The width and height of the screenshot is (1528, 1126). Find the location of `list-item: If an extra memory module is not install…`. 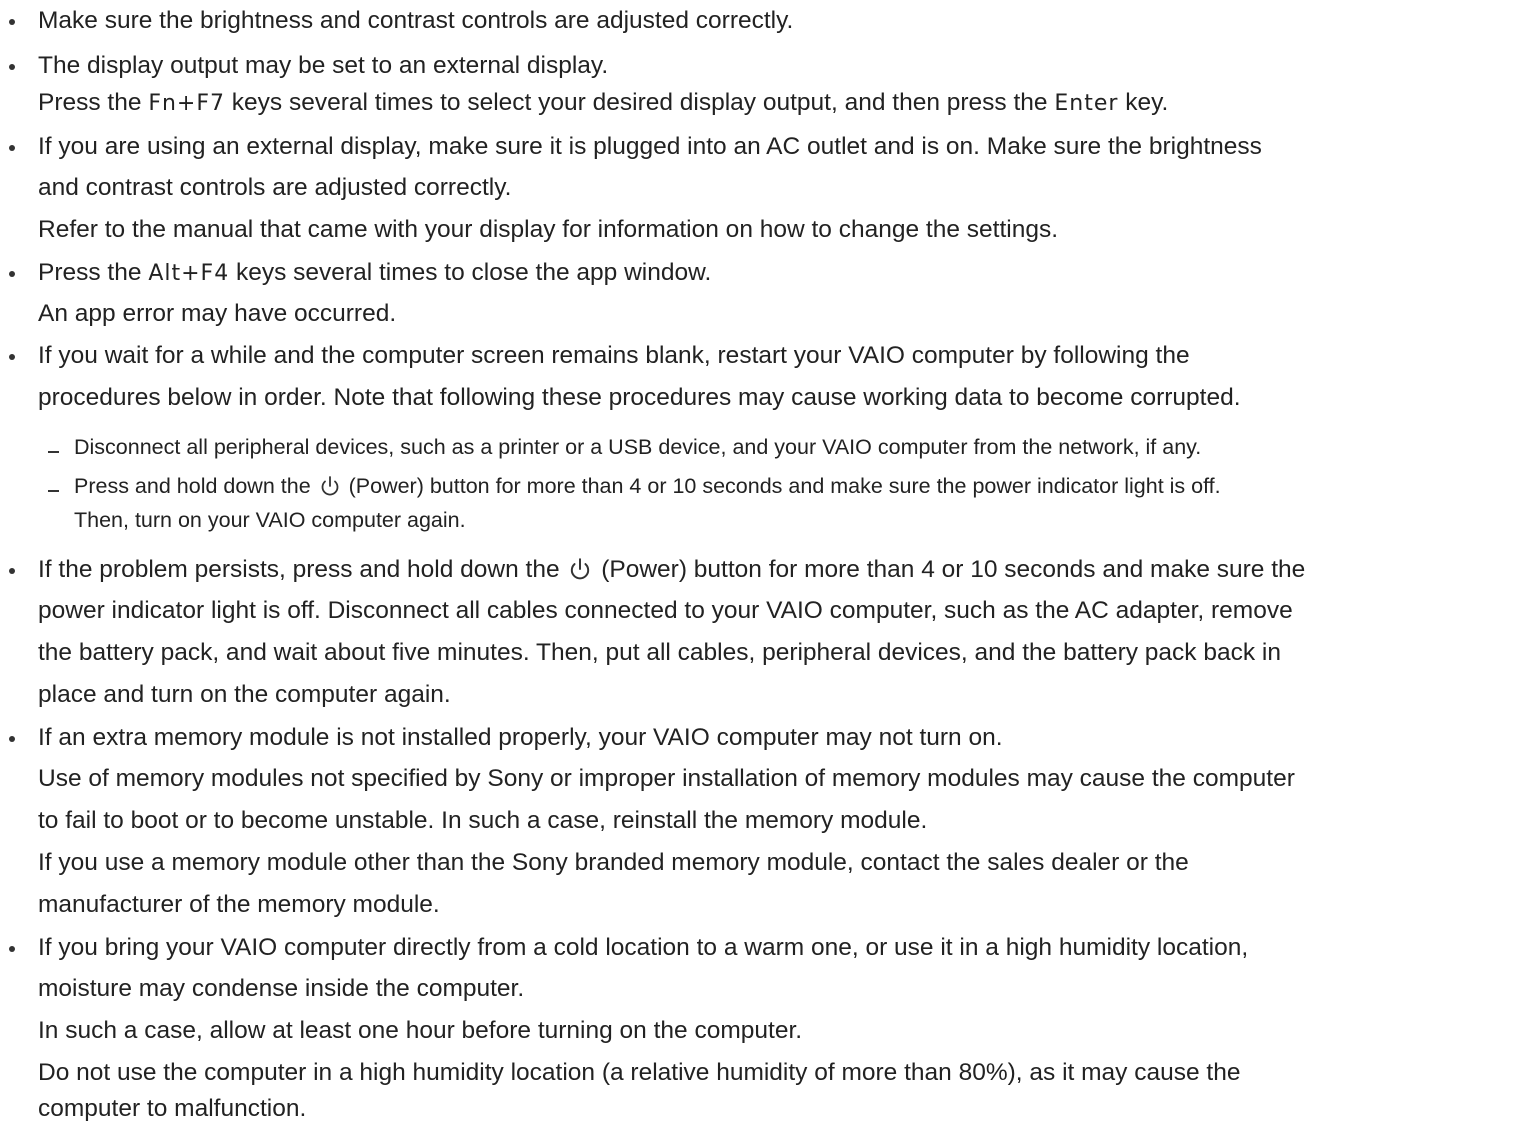

list-item: If an extra memory module is not install… is located at coordinates (506, 738).